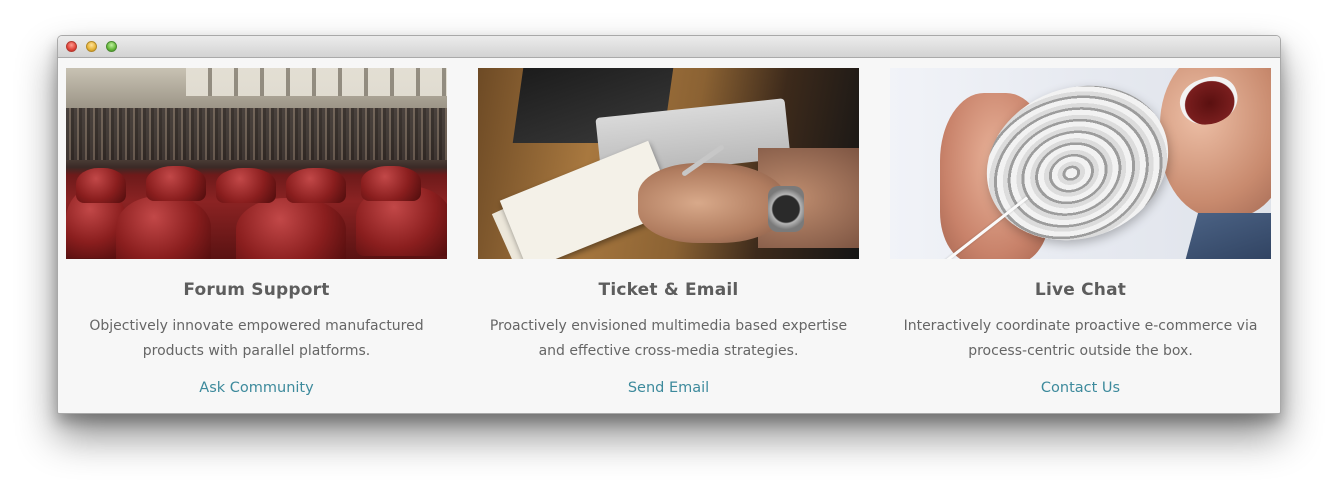 This screenshot has width=1336, height=492. I want to click on tin-can-phone-photo, so click(1080, 163).